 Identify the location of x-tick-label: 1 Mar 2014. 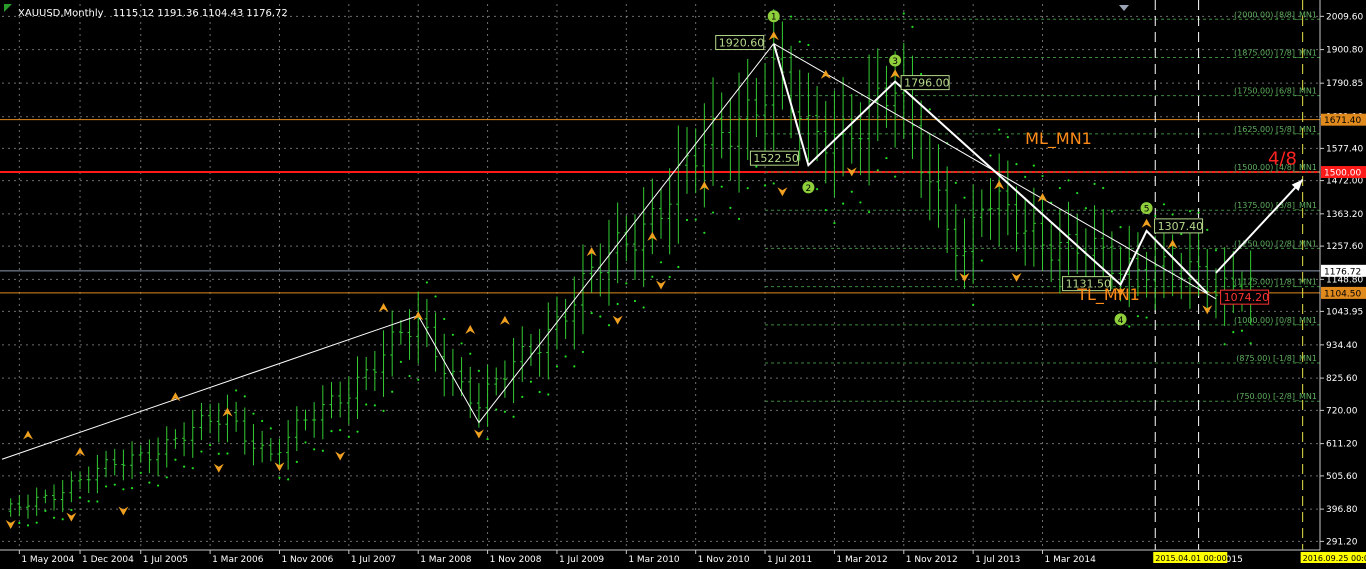
(1071, 560).